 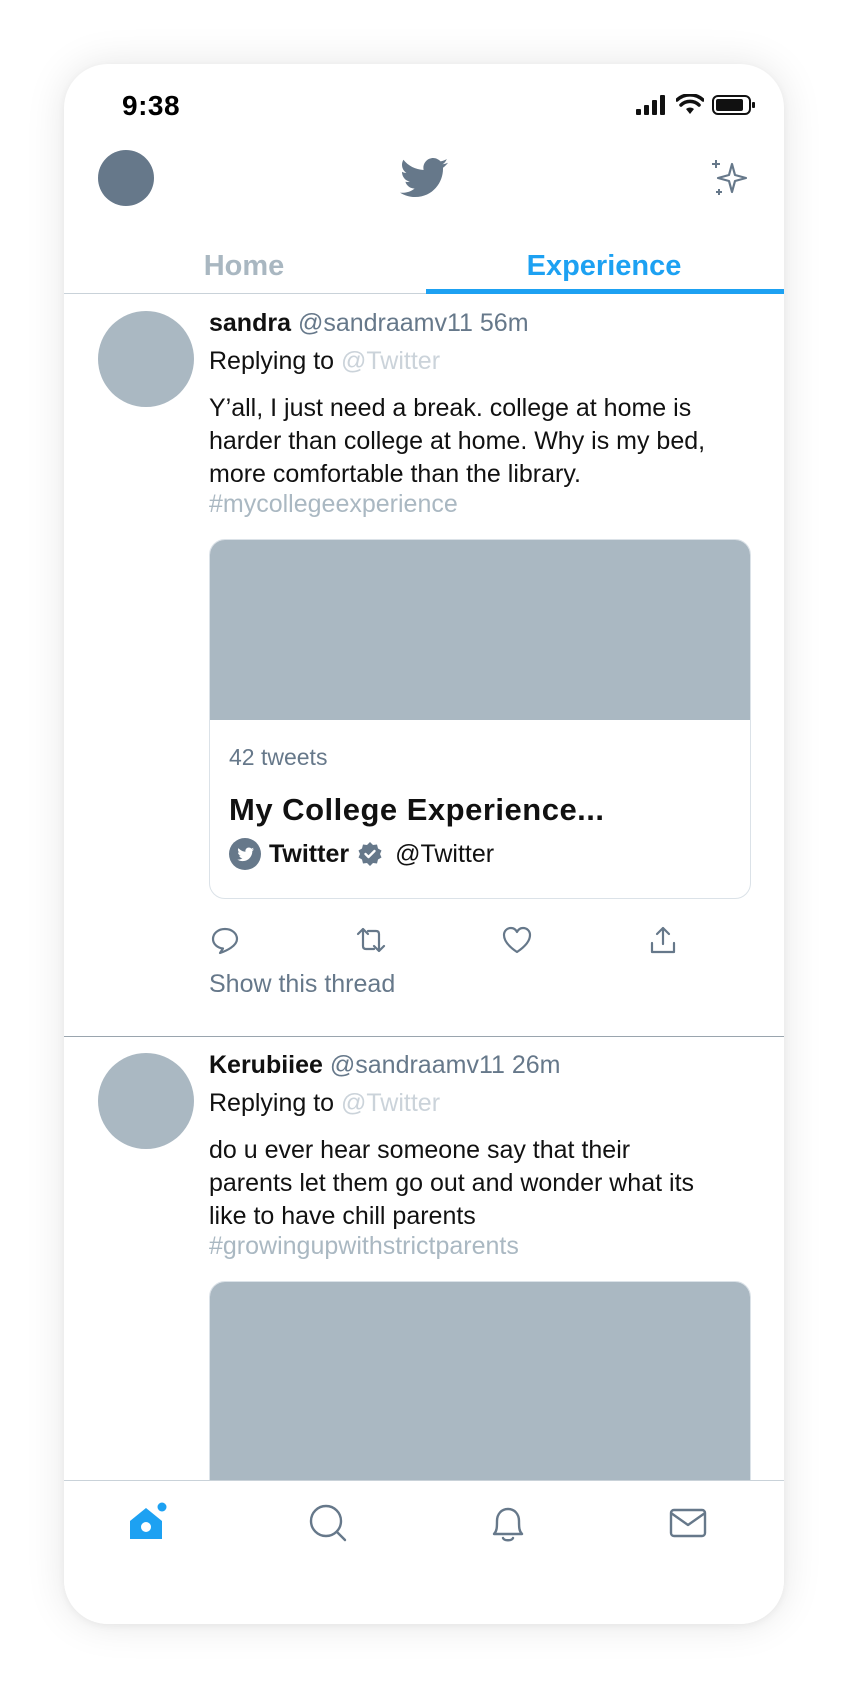 I want to click on tweet-header: Kerubiiee @sandraamv11 26m, so click(x=384, y=1065).